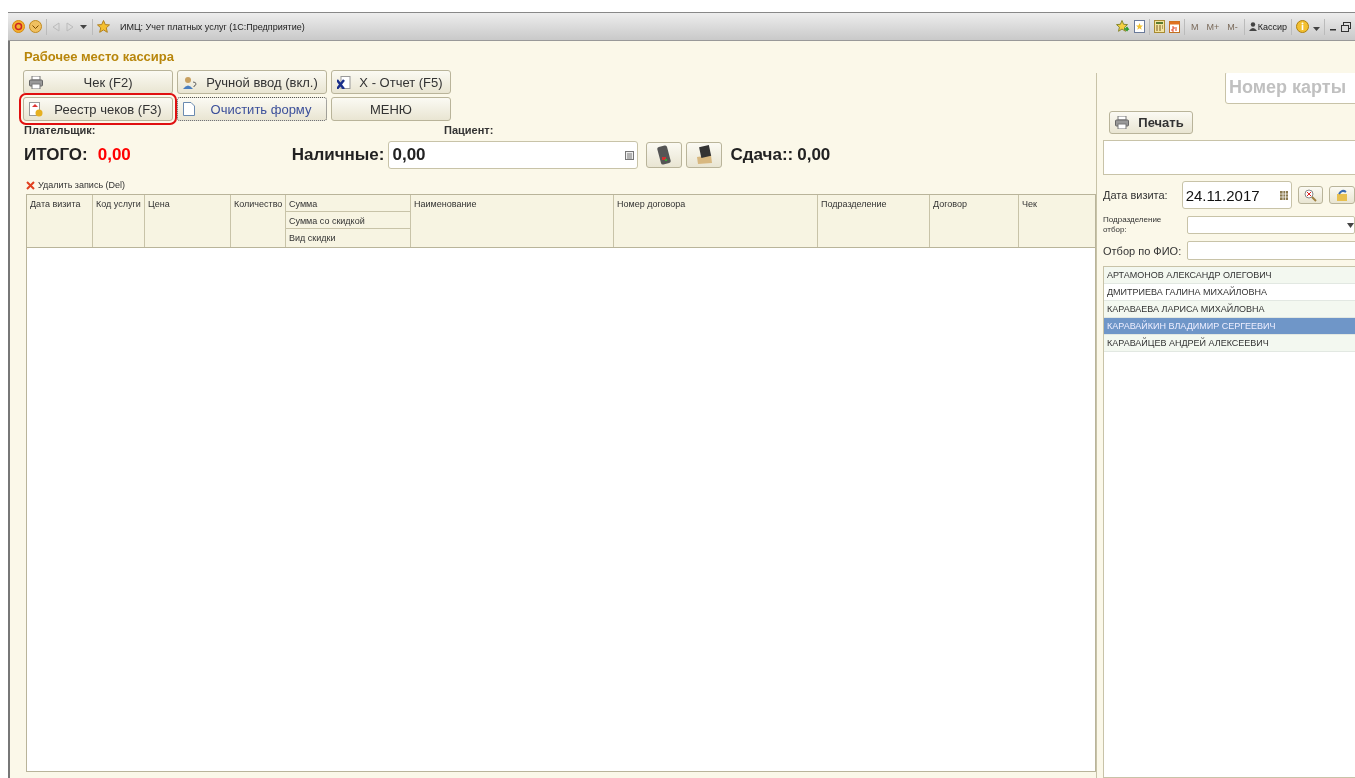 The height and width of the screenshot is (778, 1355). Describe the element at coordinates (212, 26) in the screenshot. I see `window-title: ИМЦ: Учет платных услуг (1С:Предприятие)` at that location.